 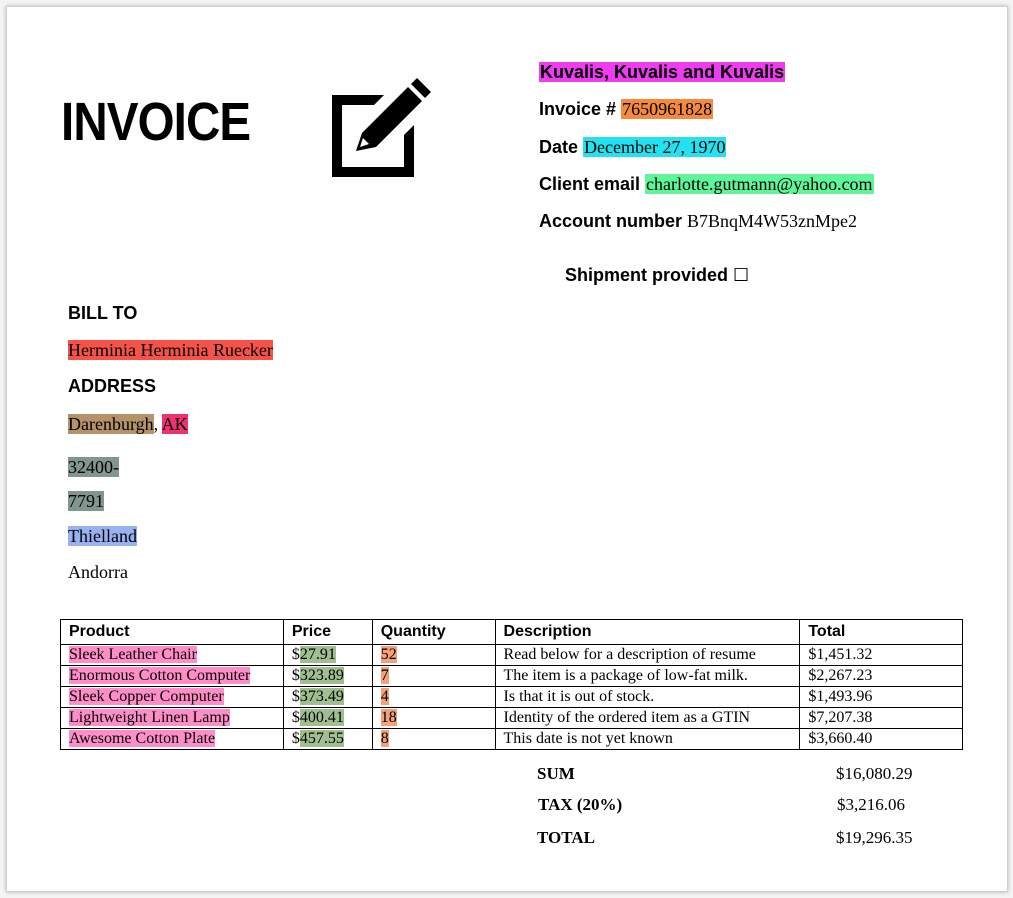 I want to click on address-region: Thielland, so click(x=102, y=536).